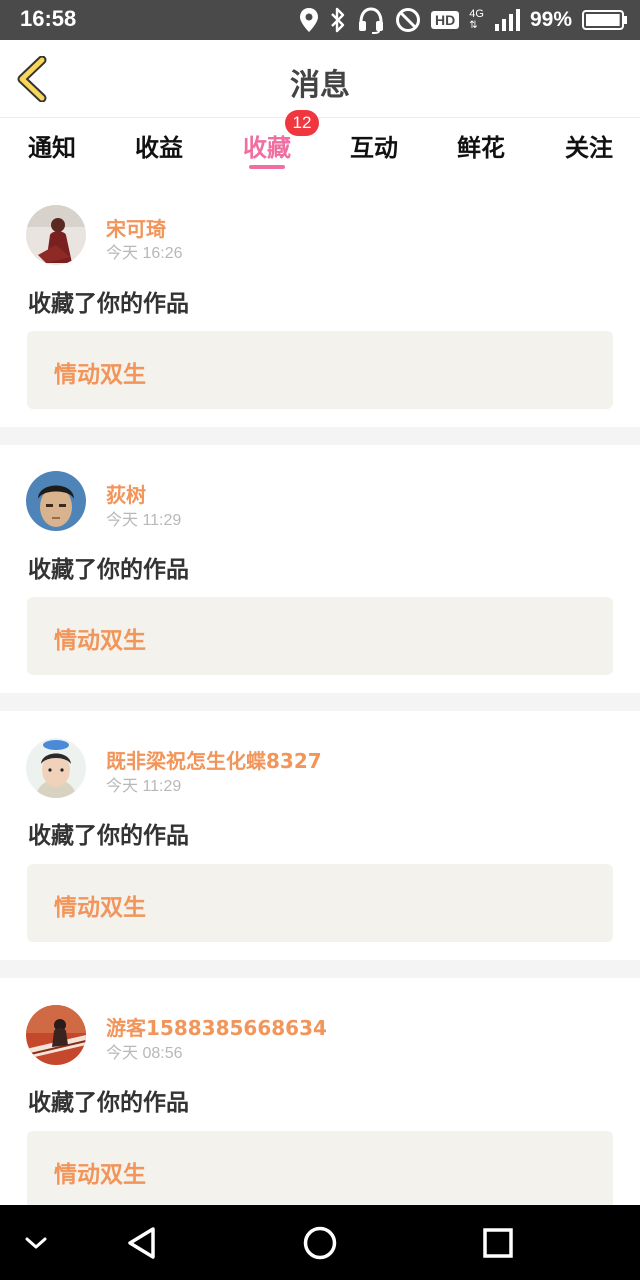 The image size is (640, 1280). What do you see at coordinates (371, 20) in the screenshot?
I see `headset-icon` at bounding box center [371, 20].